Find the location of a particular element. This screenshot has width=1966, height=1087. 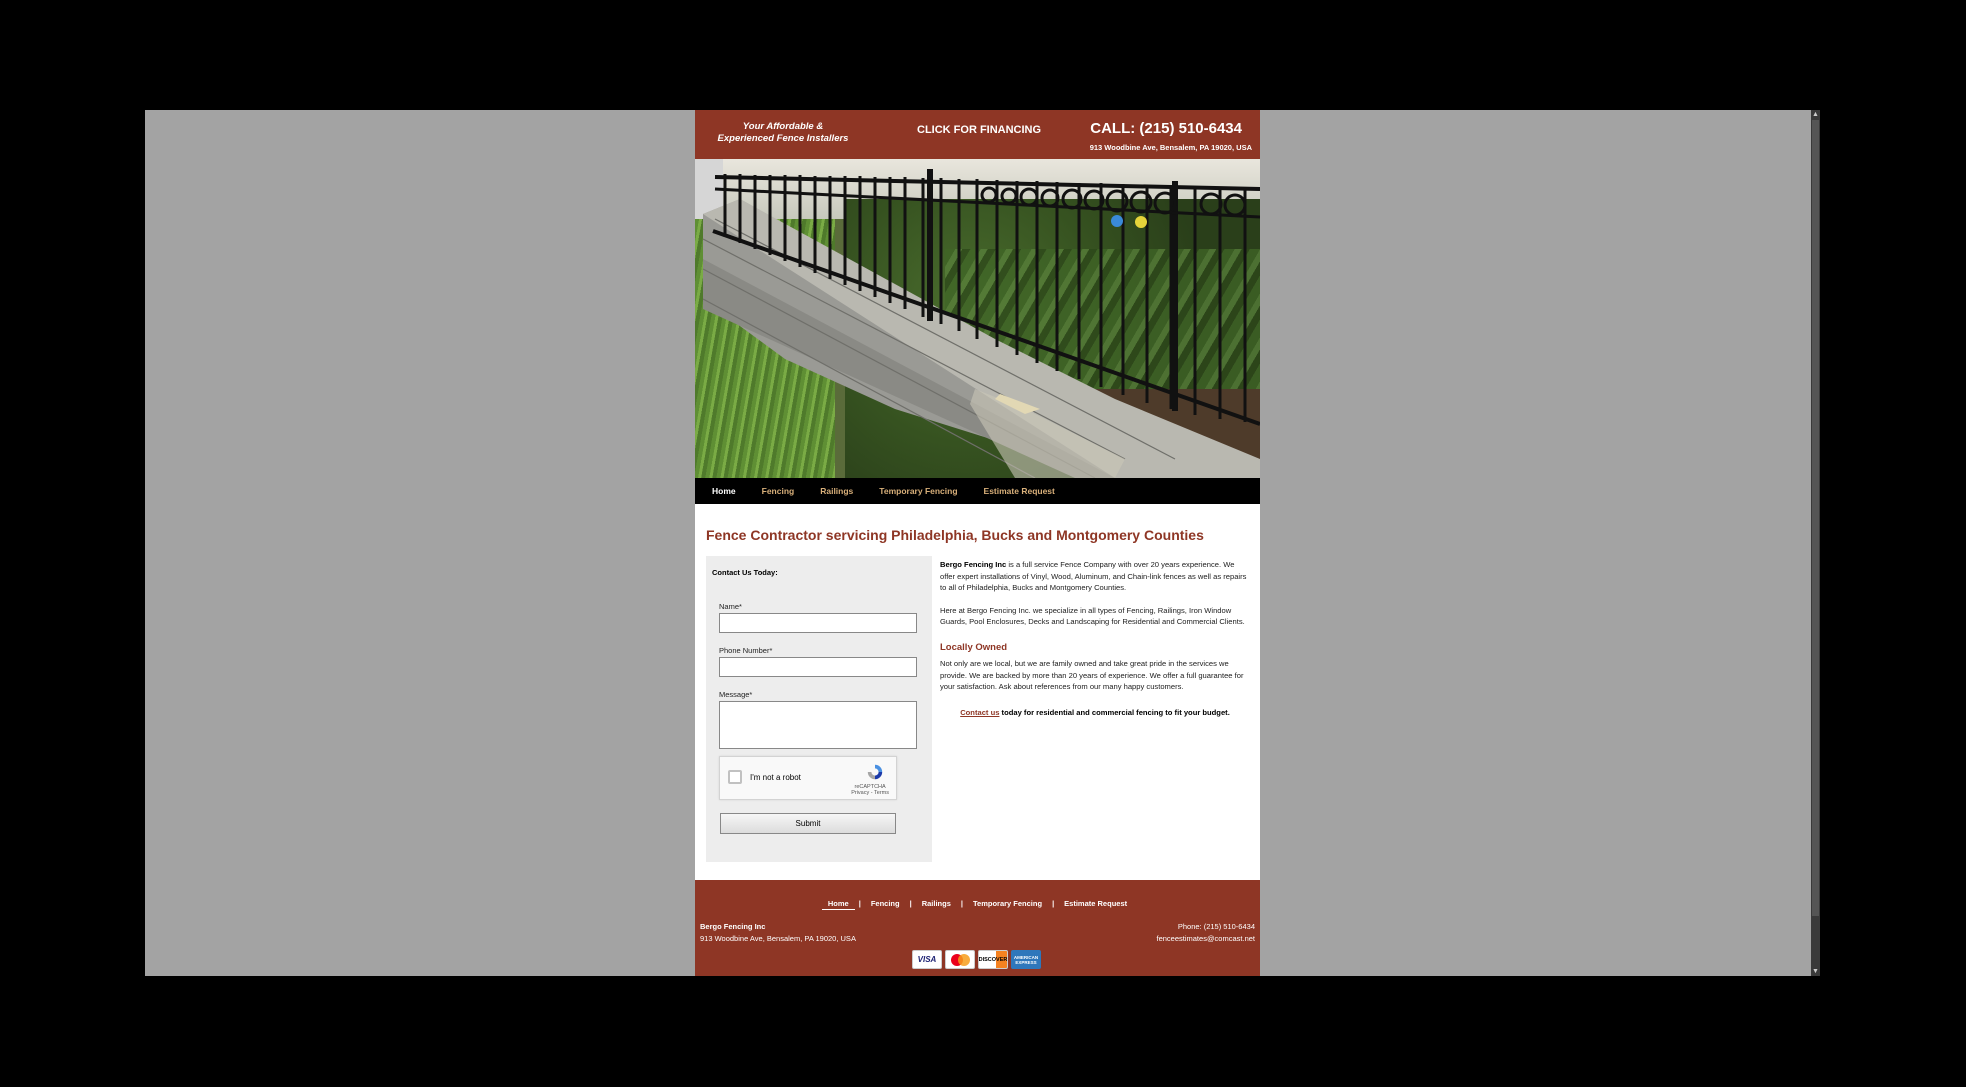

scroll-down-arrow-icon: ▼ is located at coordinates (1815, 971).